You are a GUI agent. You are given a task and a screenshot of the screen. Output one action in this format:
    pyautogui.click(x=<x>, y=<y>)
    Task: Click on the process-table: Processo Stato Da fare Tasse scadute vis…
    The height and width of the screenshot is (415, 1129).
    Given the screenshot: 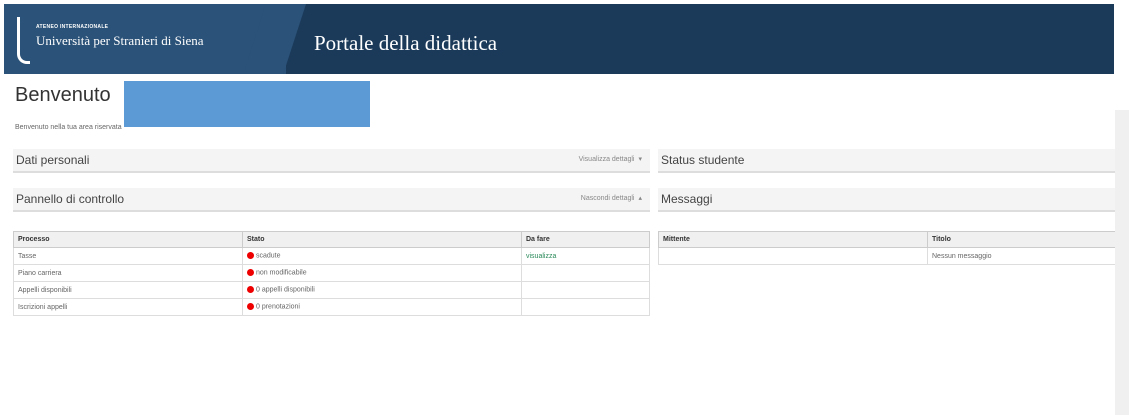 What is the action you would take?
    pyautogui.click(x=331, y=273)
    